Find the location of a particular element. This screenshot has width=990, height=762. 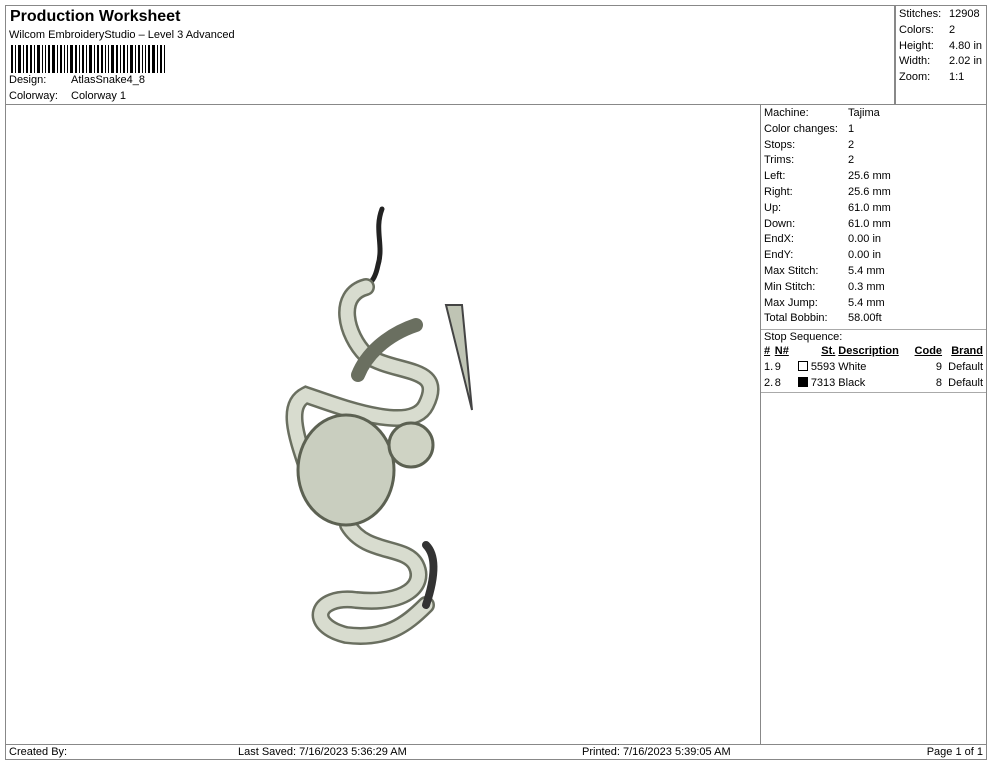

property-value: 58.00ft is located at coordinates (865, 318).